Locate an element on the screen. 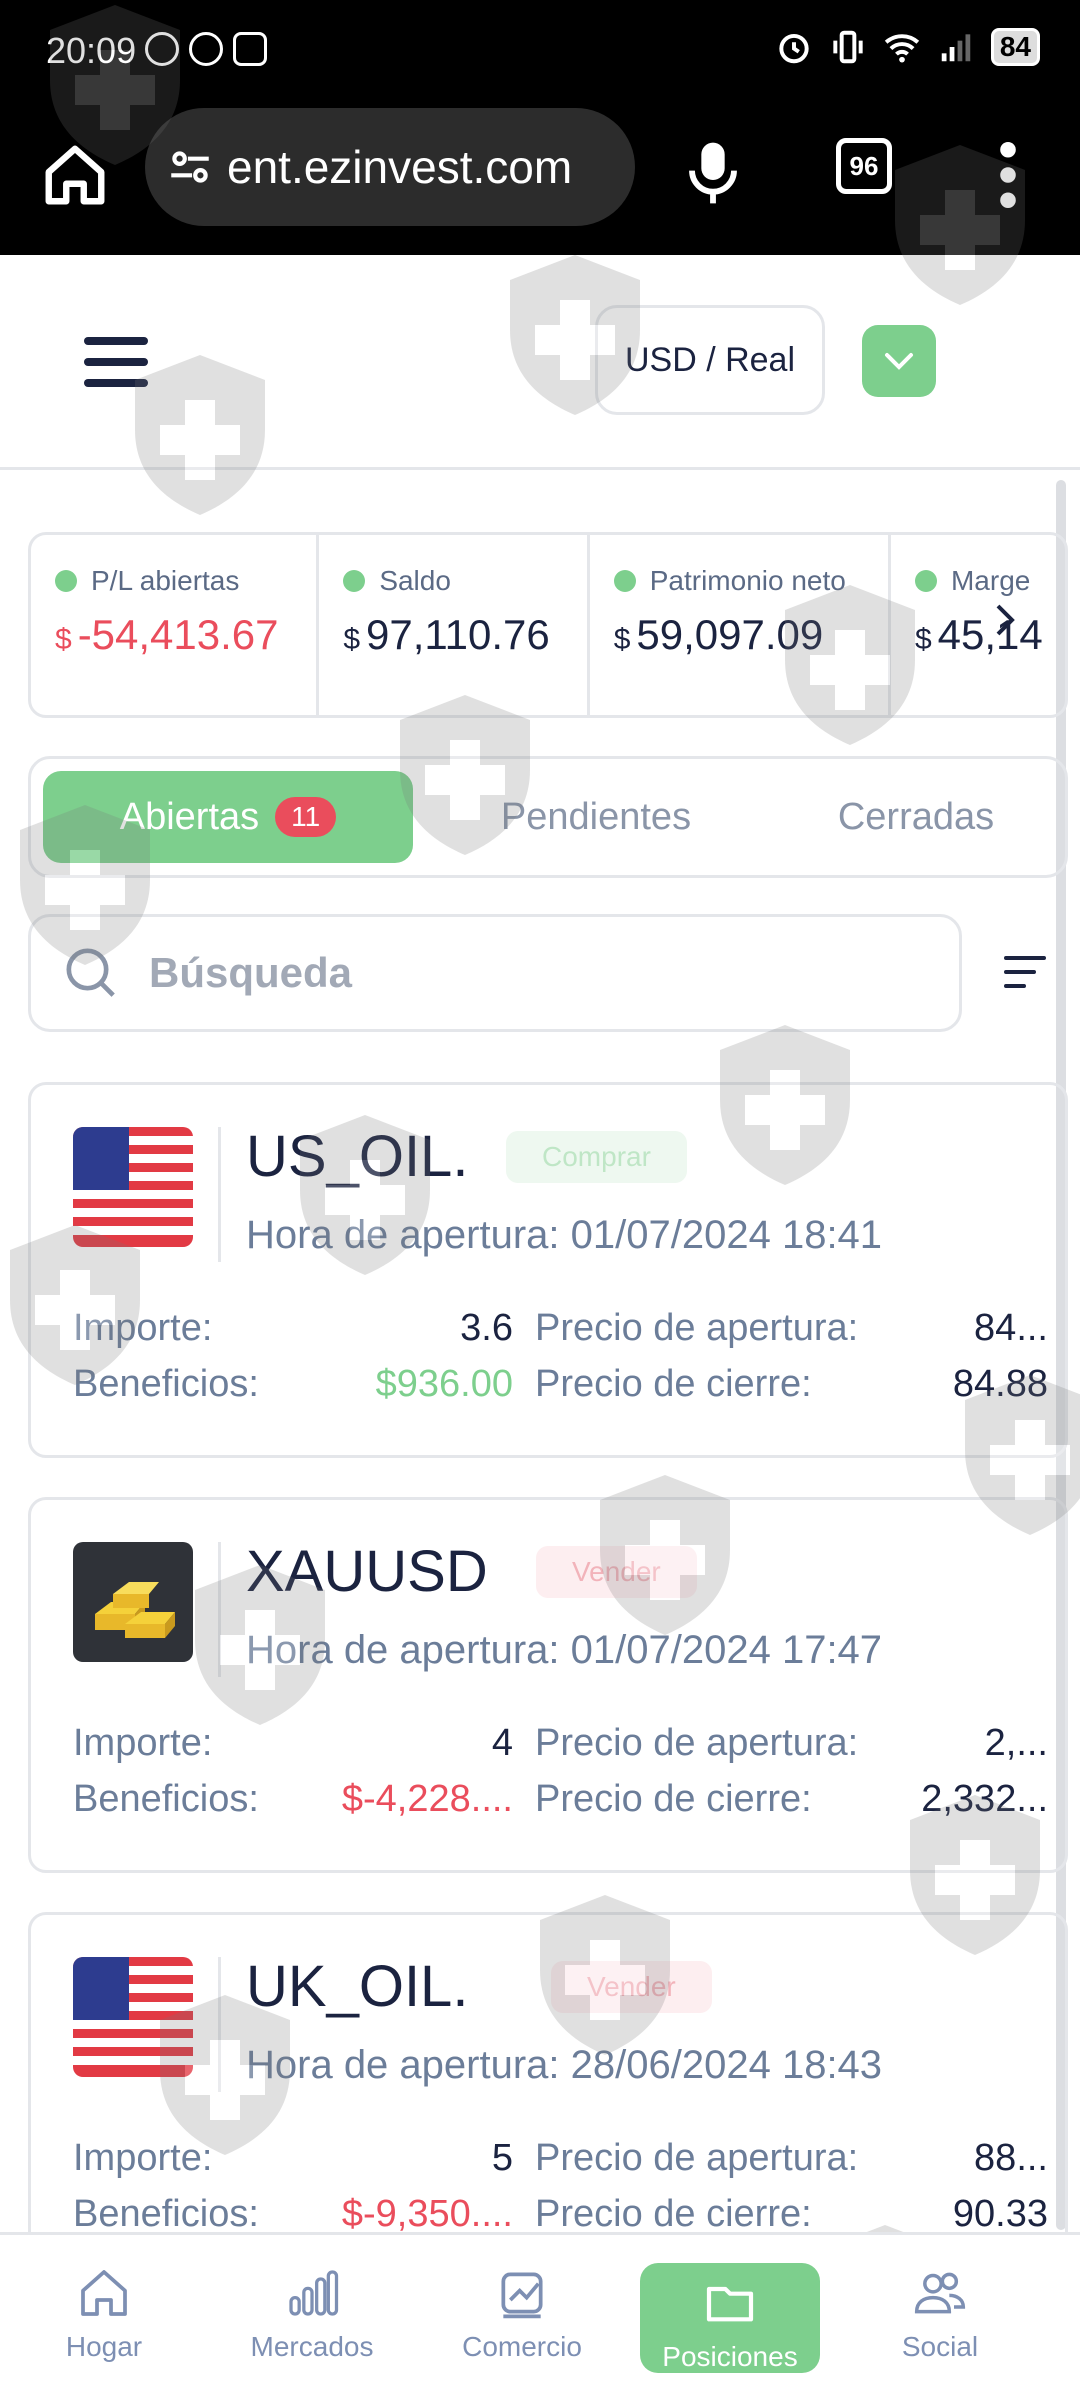  open-count-badge: 11 is located at coordinates (306, 817).